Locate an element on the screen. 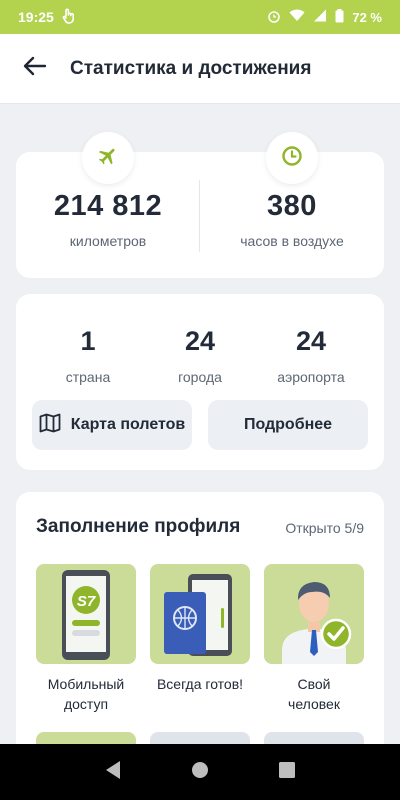 Image resolution: width=400 pixels, height=800 pixels. system-nav-bar is located at coordinates (200, 772).